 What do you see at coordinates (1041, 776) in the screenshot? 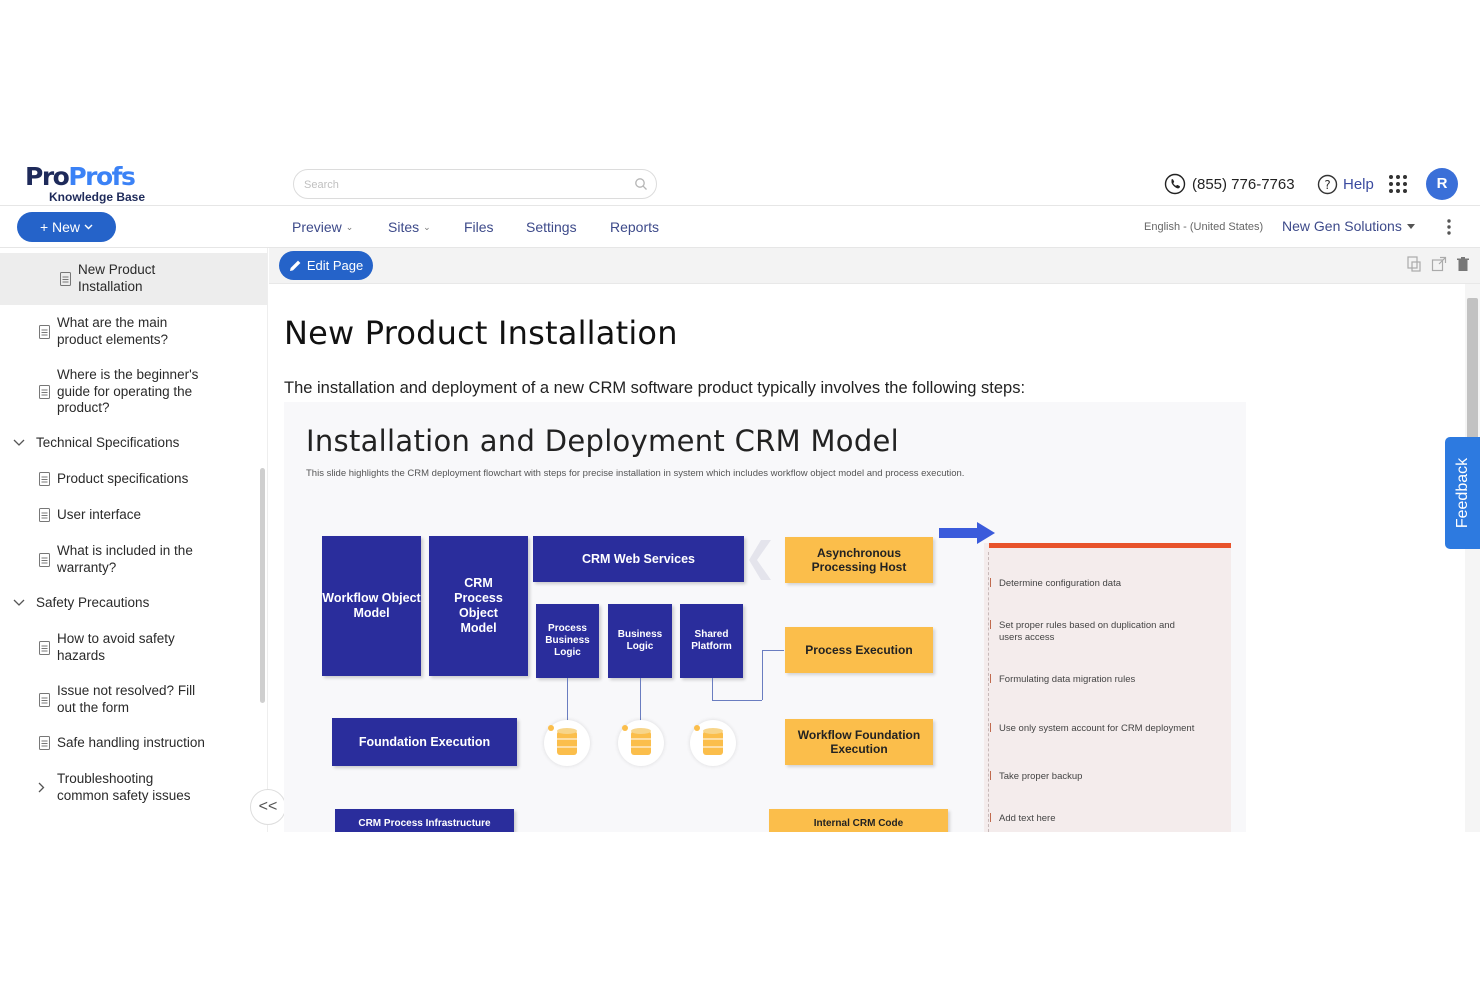
I see `step-item: Take proper backup` at bounding box center [1041, 776].